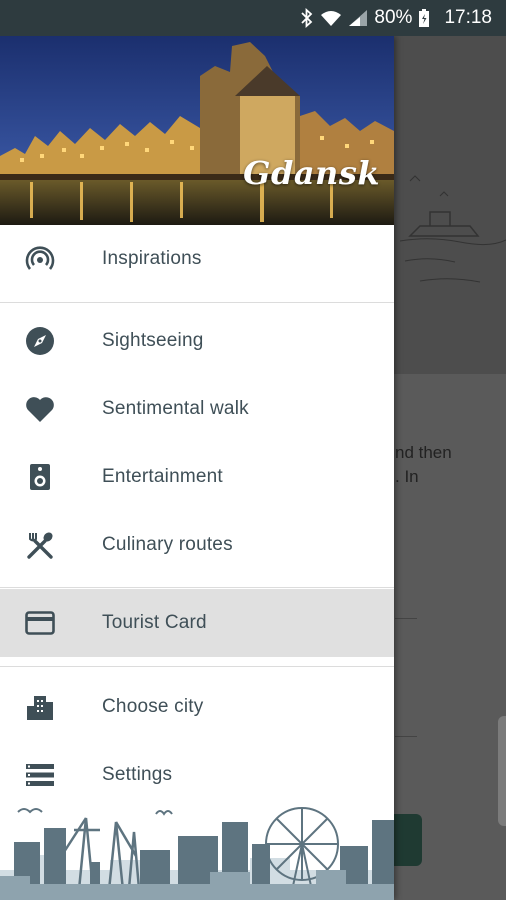  Describe the element at coordinates (393, 17) in the screenshot. I see `battery-percent: 80%` at that location.